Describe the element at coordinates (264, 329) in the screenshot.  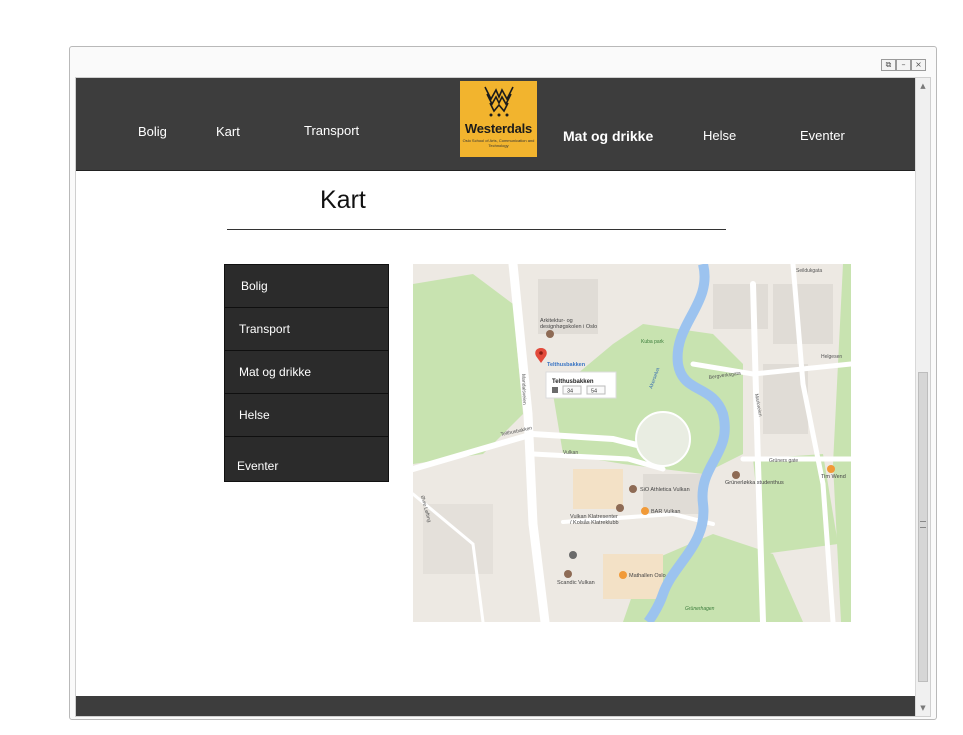
I see `side-item-label: Transport` at that location.